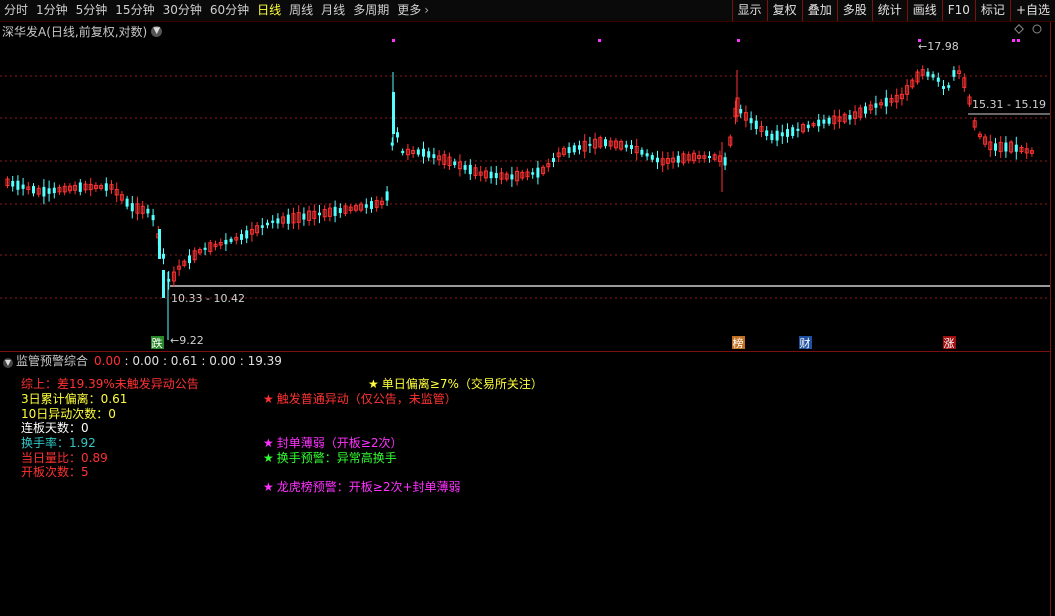  Describe the element at coordinates (992, 10) in the screenshot. I see `toolbar-button: 标记` at that location.